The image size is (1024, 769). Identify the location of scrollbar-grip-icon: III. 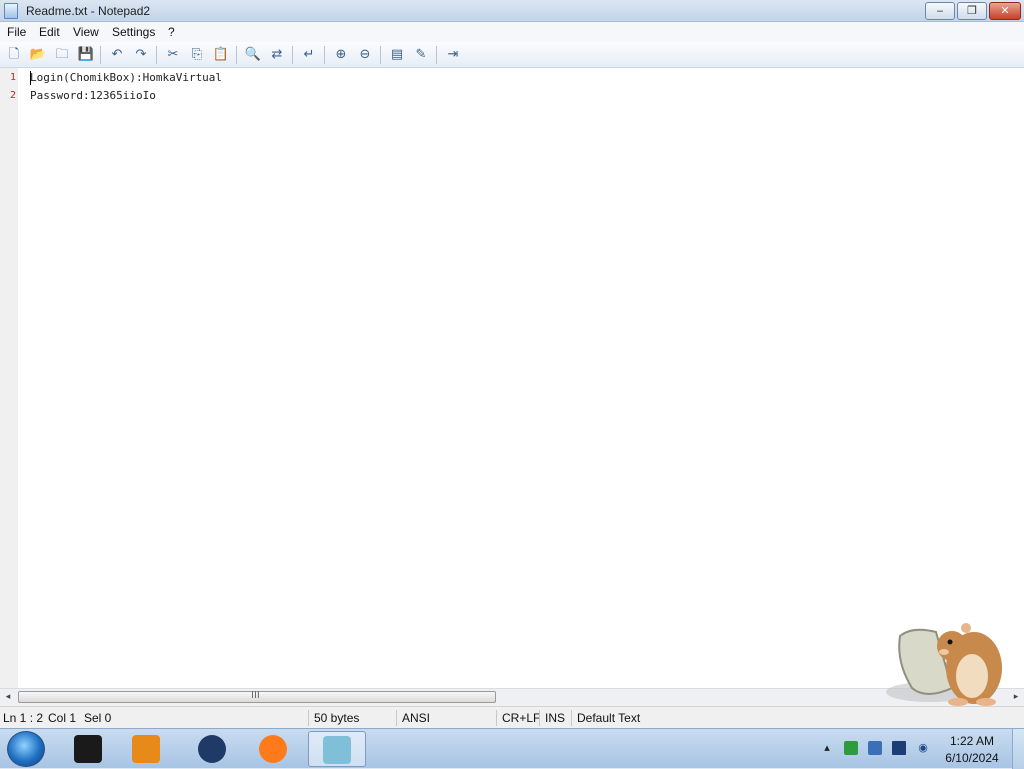
(255, 695).